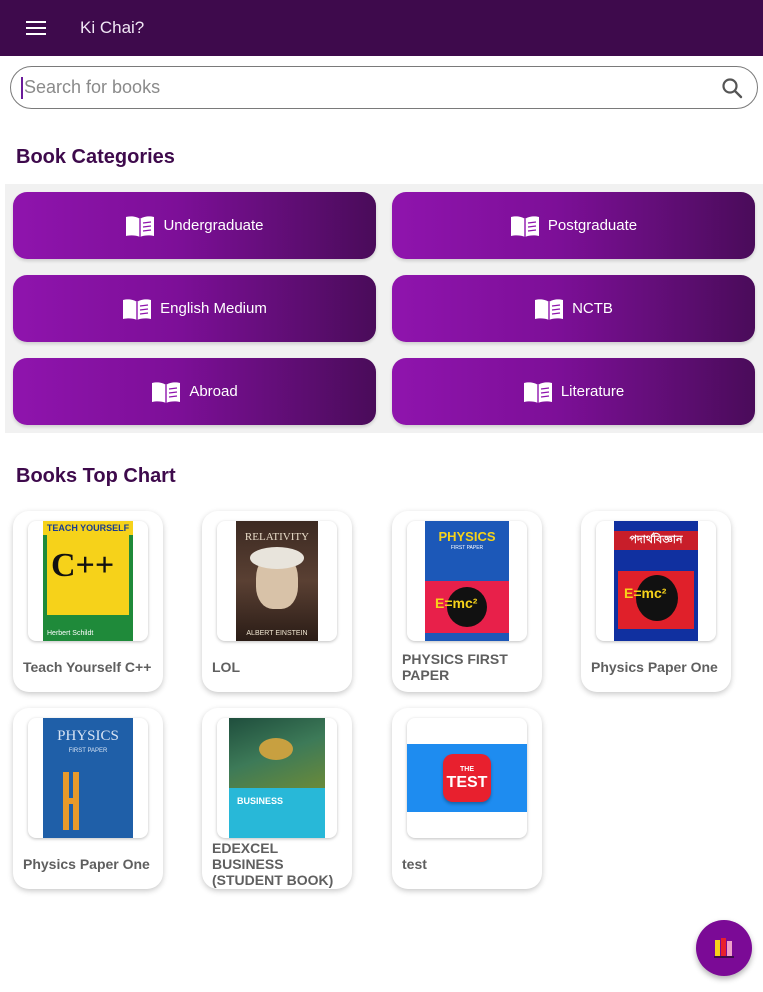  I want to click on book-card-test: THE TEST test, so click(467, 798).